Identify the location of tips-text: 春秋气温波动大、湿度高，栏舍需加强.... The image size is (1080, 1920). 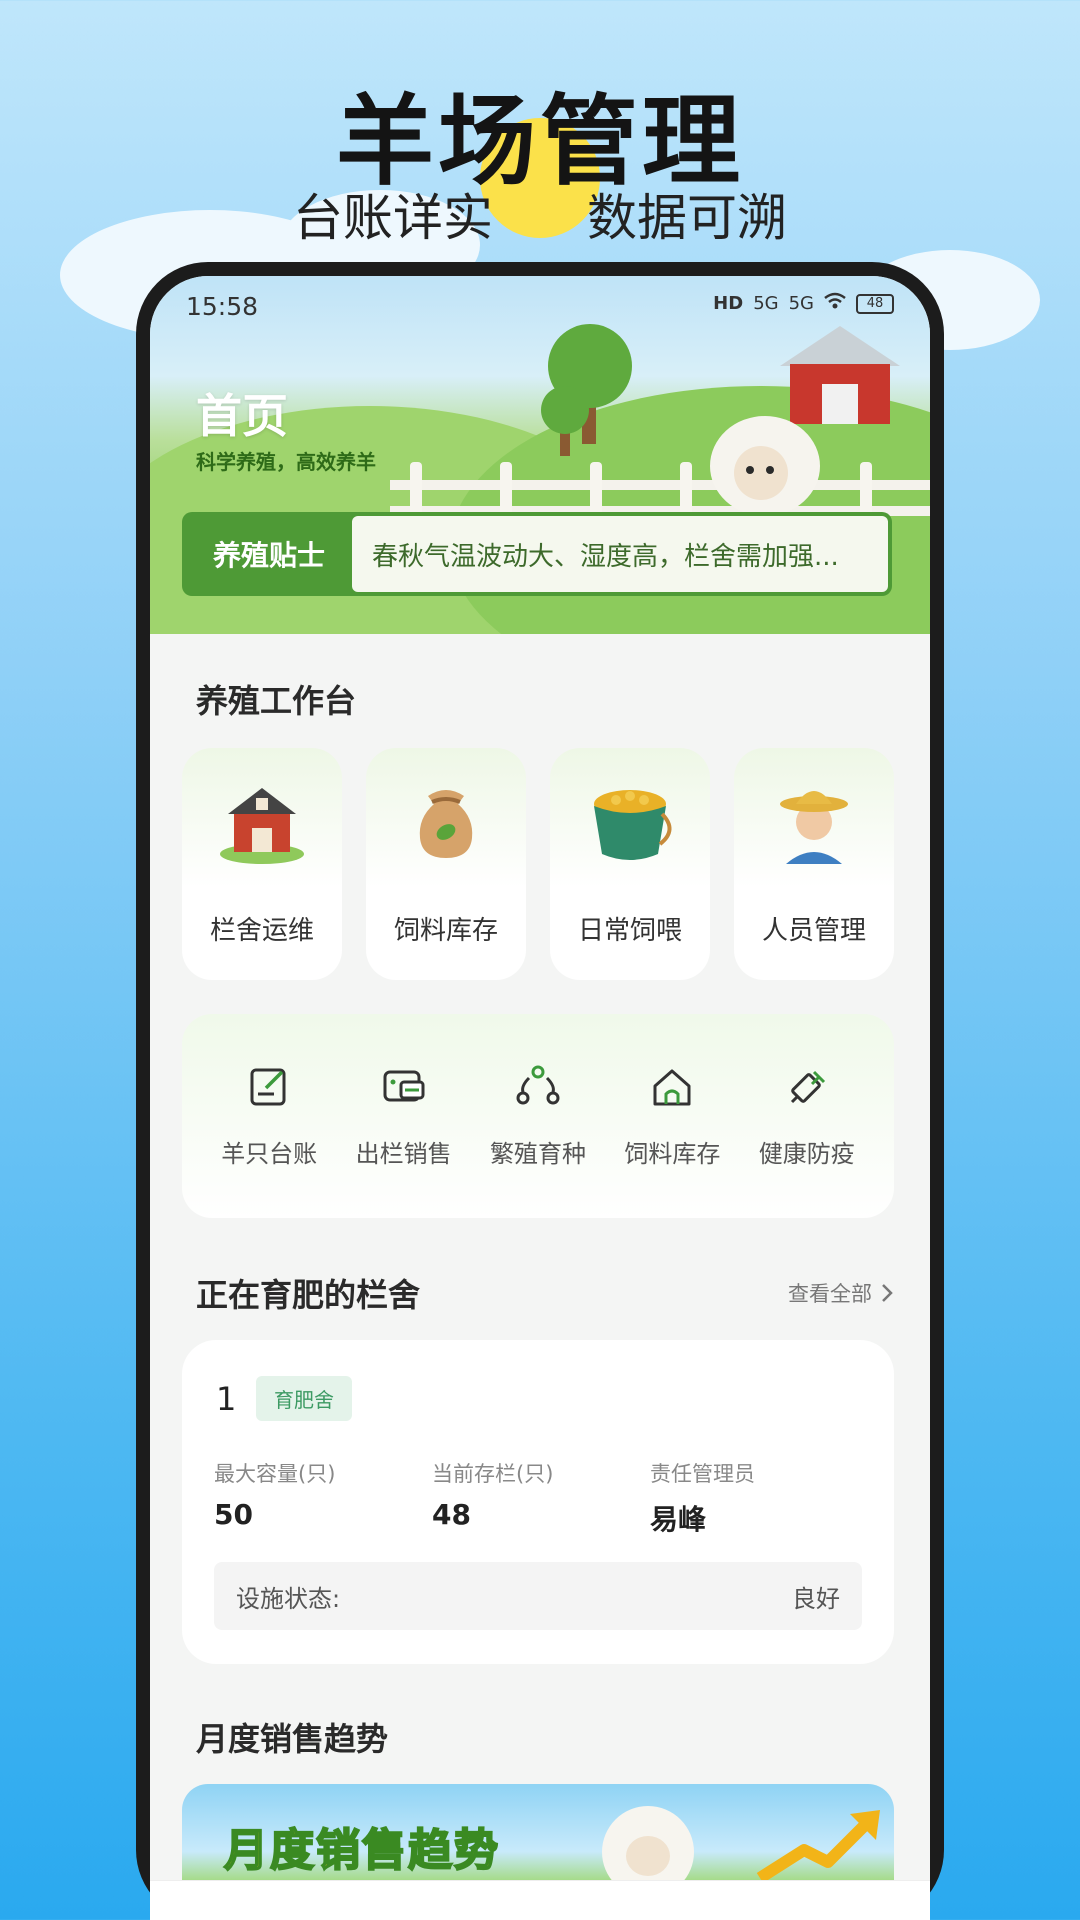
(620, 554).